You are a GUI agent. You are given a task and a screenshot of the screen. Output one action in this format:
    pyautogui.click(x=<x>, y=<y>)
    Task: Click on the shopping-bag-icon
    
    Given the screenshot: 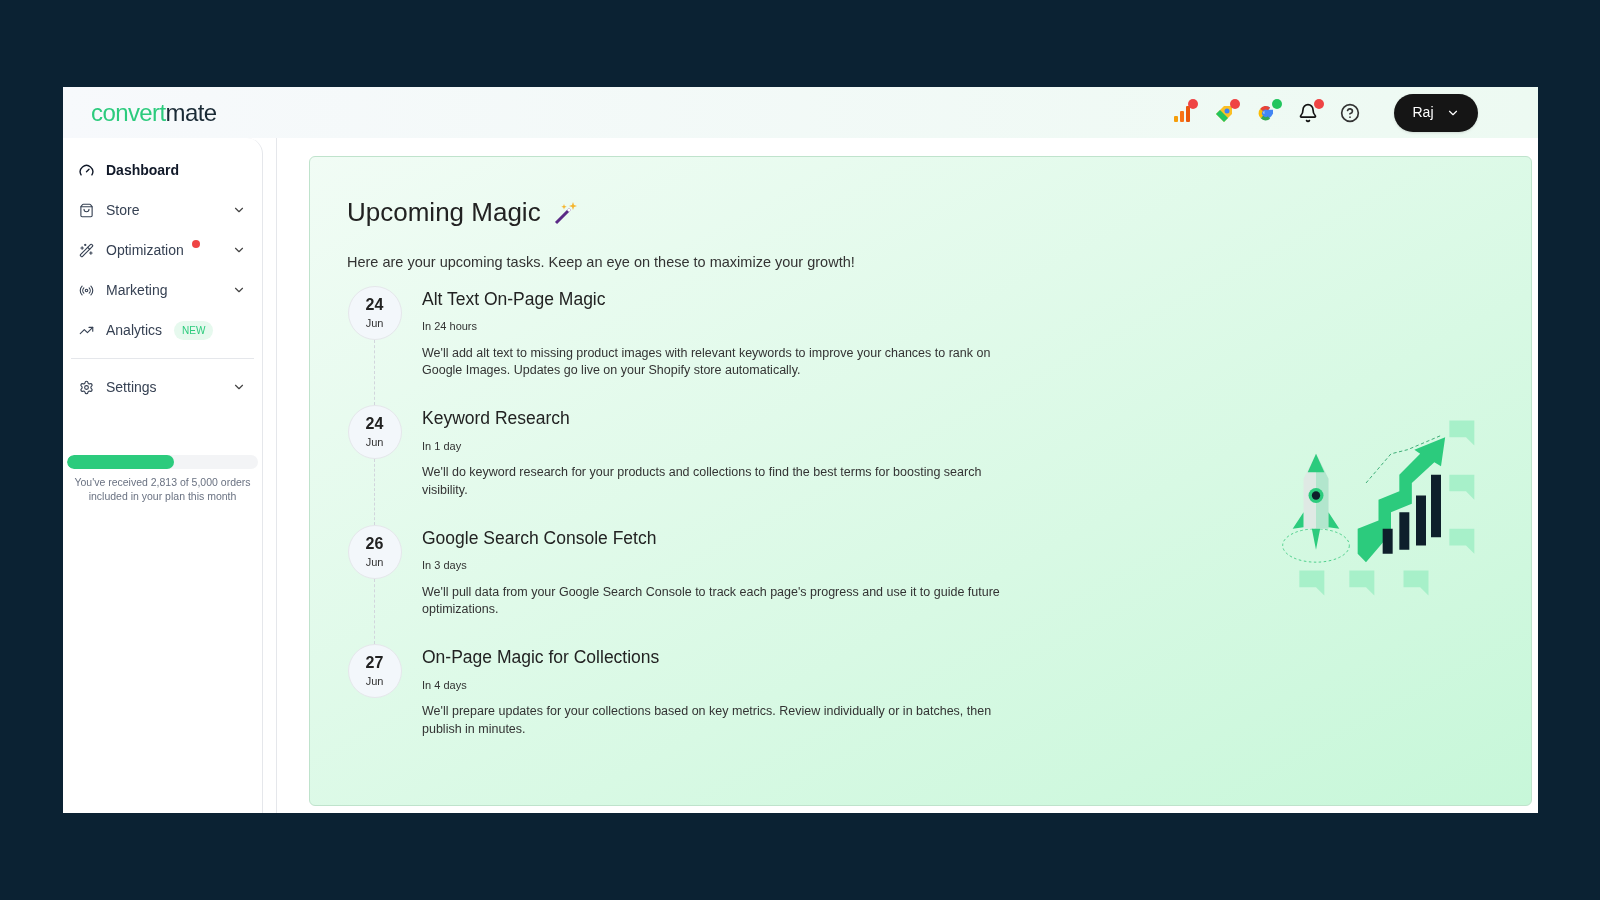 What is the action you would take?
    pyautogui.click(x=86, y=210)
    